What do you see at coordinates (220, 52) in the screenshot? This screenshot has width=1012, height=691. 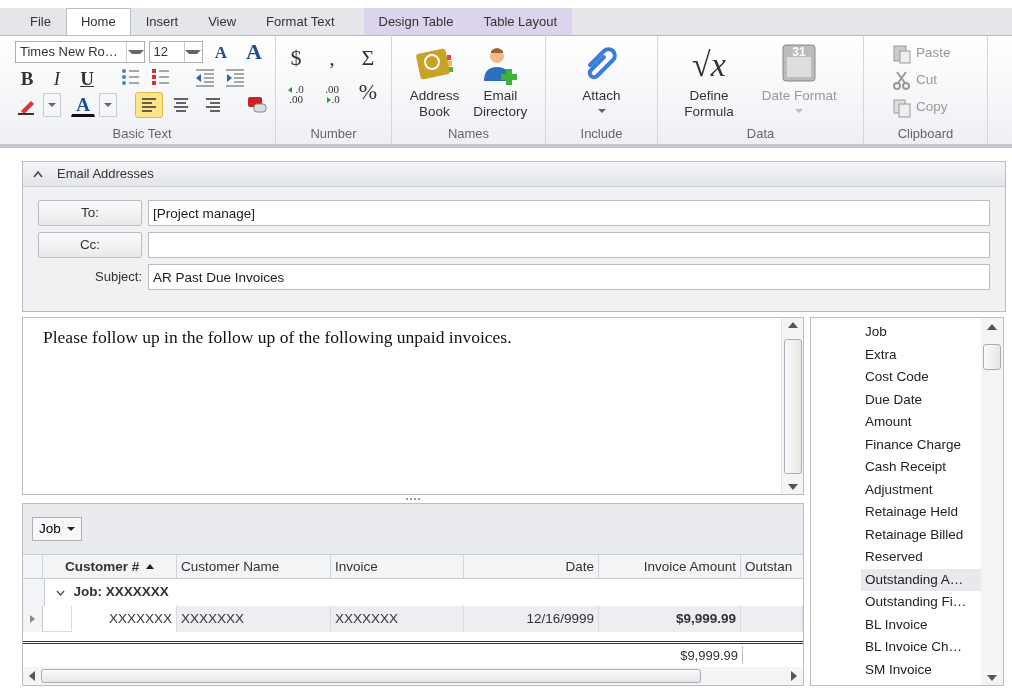 I see `grow-font-button: A` at bounding box center [220, 52].